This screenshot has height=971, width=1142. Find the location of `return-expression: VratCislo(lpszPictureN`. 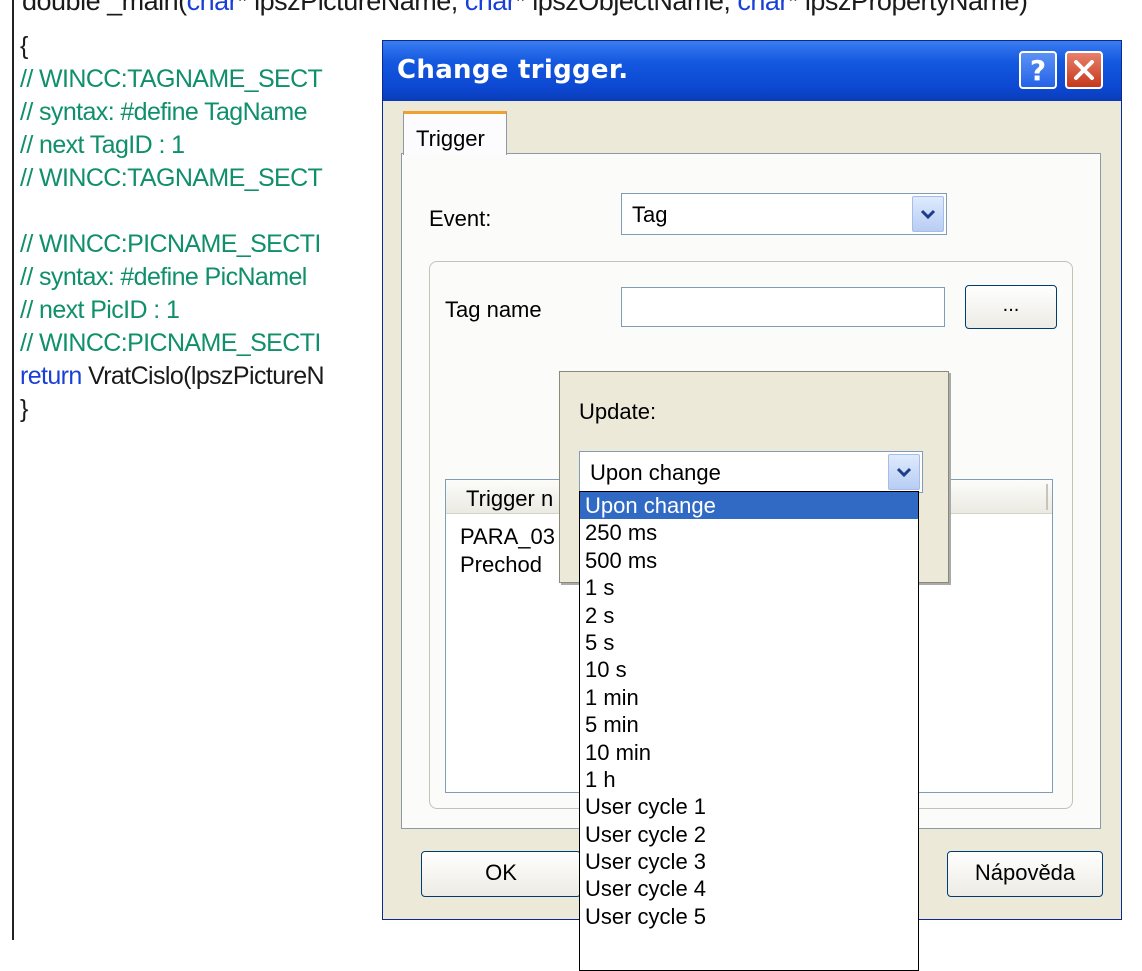

return-expression: VratCislo(lpszPictureN is located at coordinates (203, 376).